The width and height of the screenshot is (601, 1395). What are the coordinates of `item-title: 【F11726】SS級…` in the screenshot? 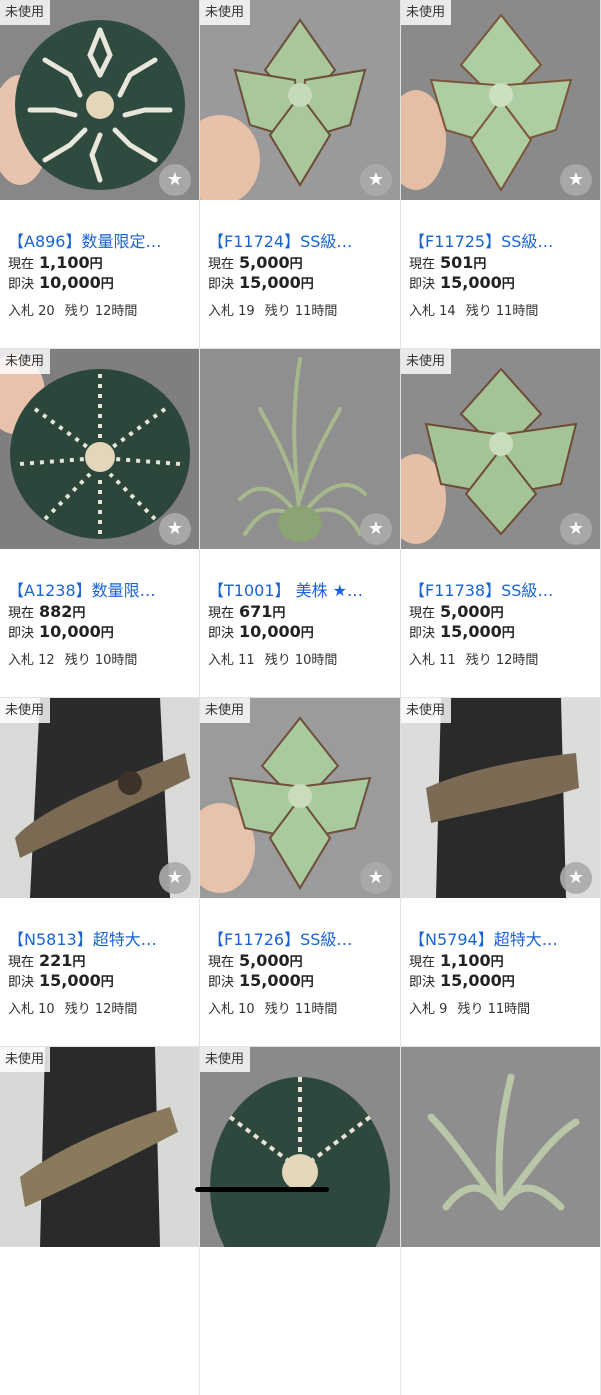 It's located at (299, 940).